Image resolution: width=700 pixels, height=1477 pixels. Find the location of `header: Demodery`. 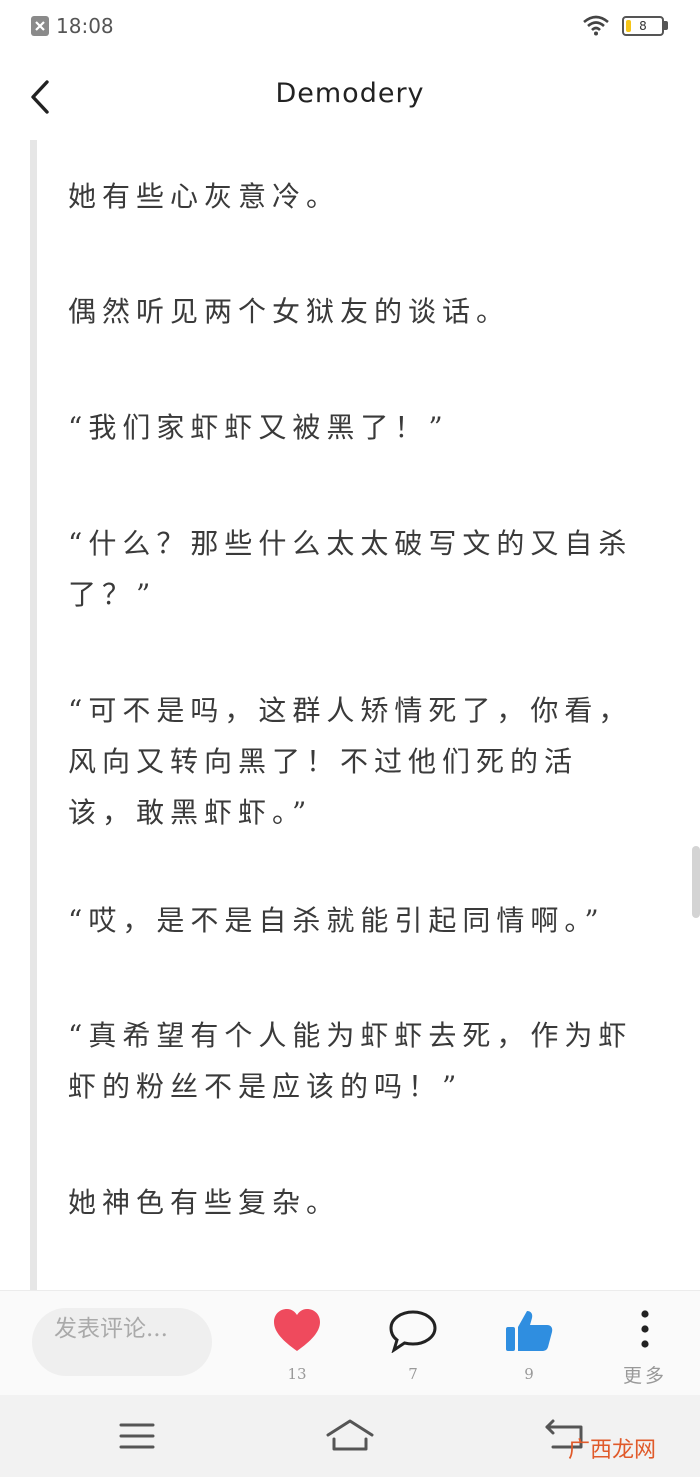

header: Demodery is located at coordinates (350, 97).